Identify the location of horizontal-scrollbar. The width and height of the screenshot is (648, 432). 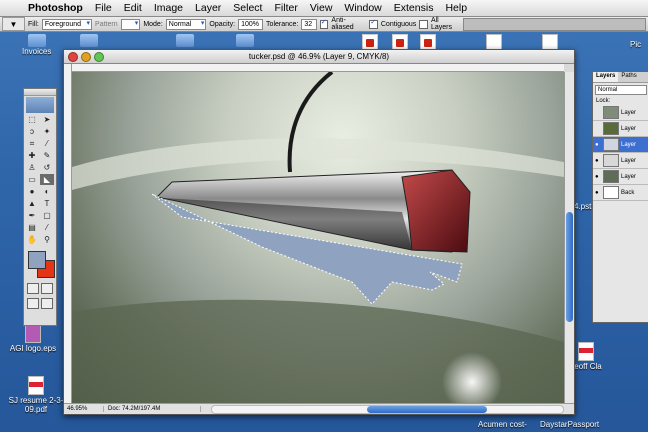
(387, 409).